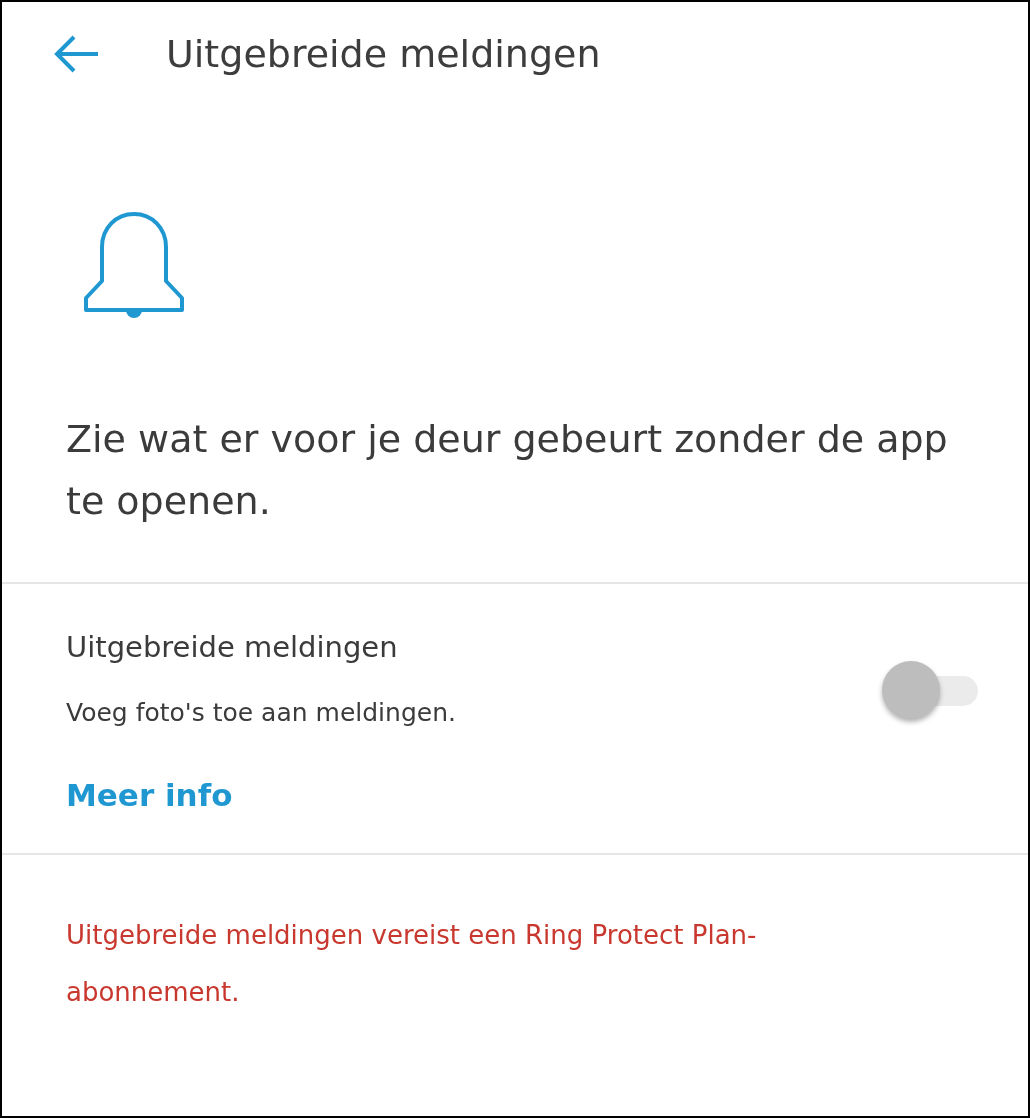 The image size is (1030, 1118). What do you see at coordinates (383, 54) in the screenshot?
I see `screen-title: Uitgebreide meldingen` at bounding box center [383, 54].